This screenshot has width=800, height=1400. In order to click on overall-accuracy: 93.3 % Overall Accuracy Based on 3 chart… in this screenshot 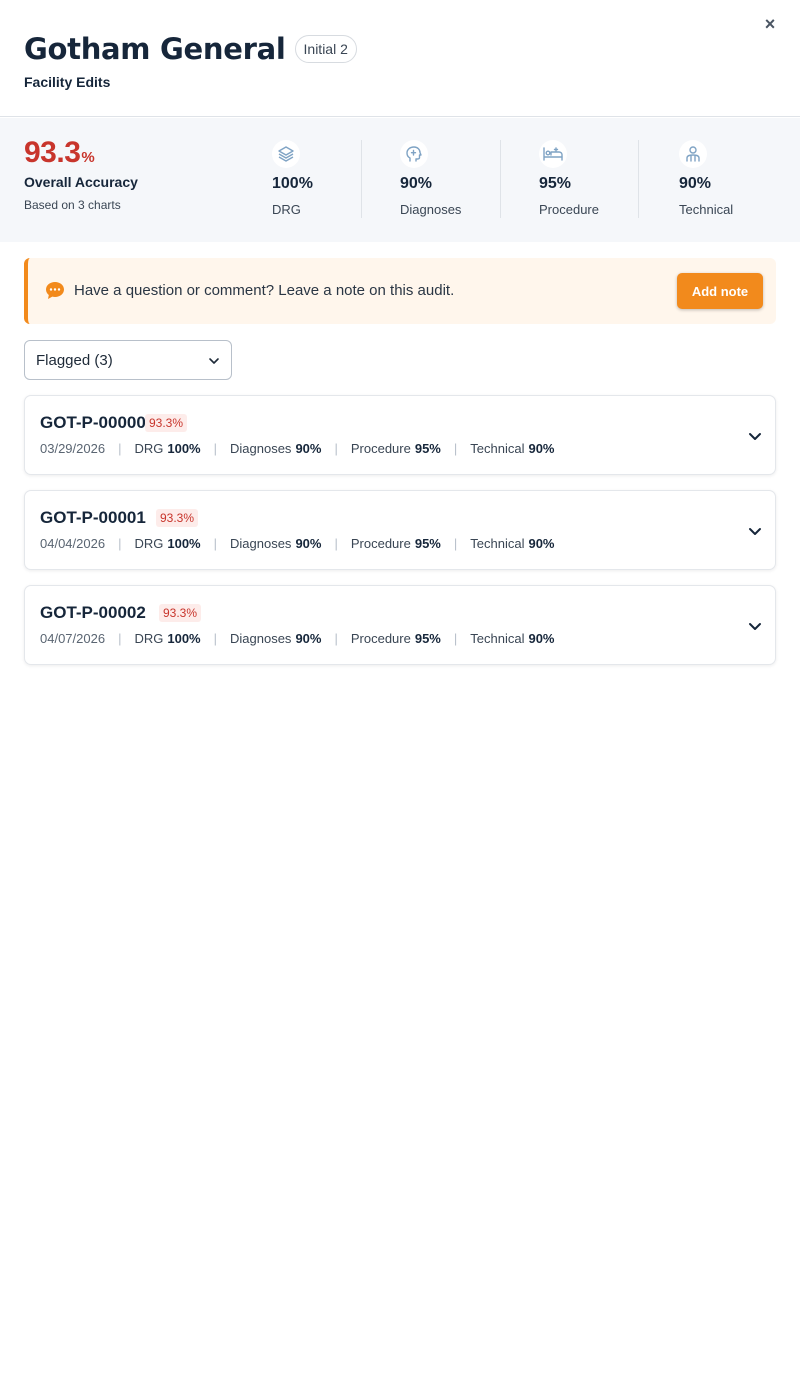, I will do `click(81, 174)`.